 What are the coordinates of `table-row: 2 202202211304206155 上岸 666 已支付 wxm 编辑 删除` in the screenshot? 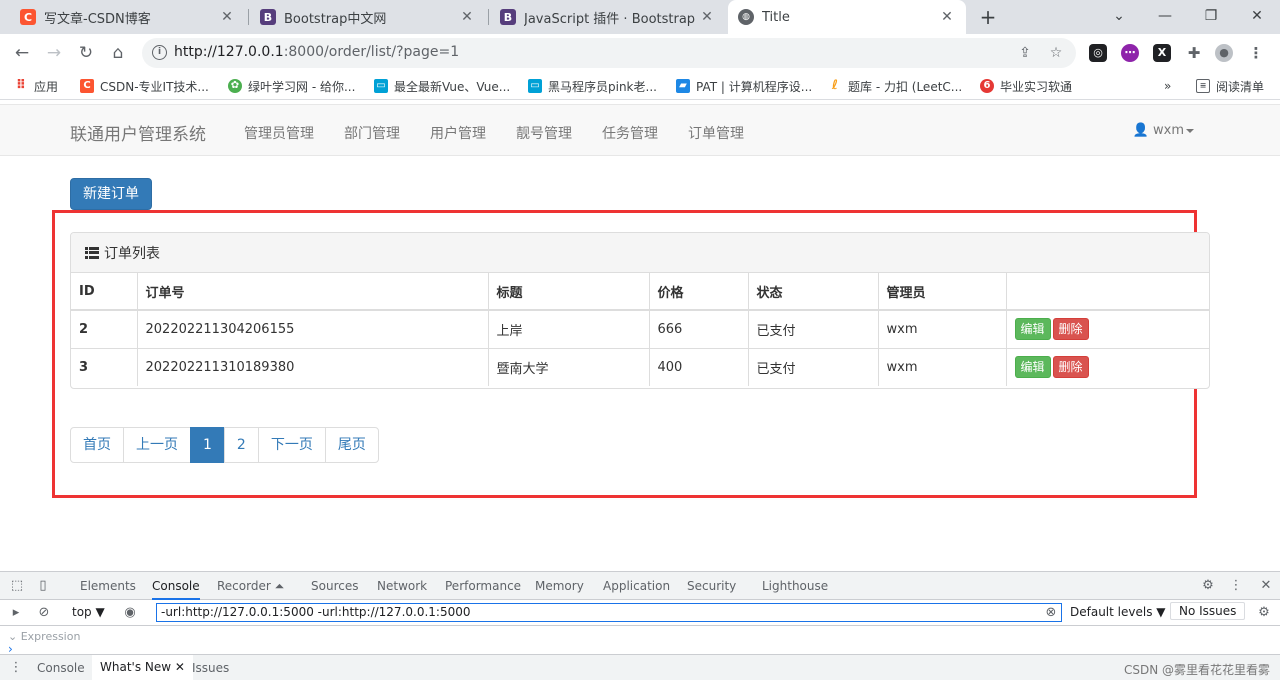 It's located at (640, 329).